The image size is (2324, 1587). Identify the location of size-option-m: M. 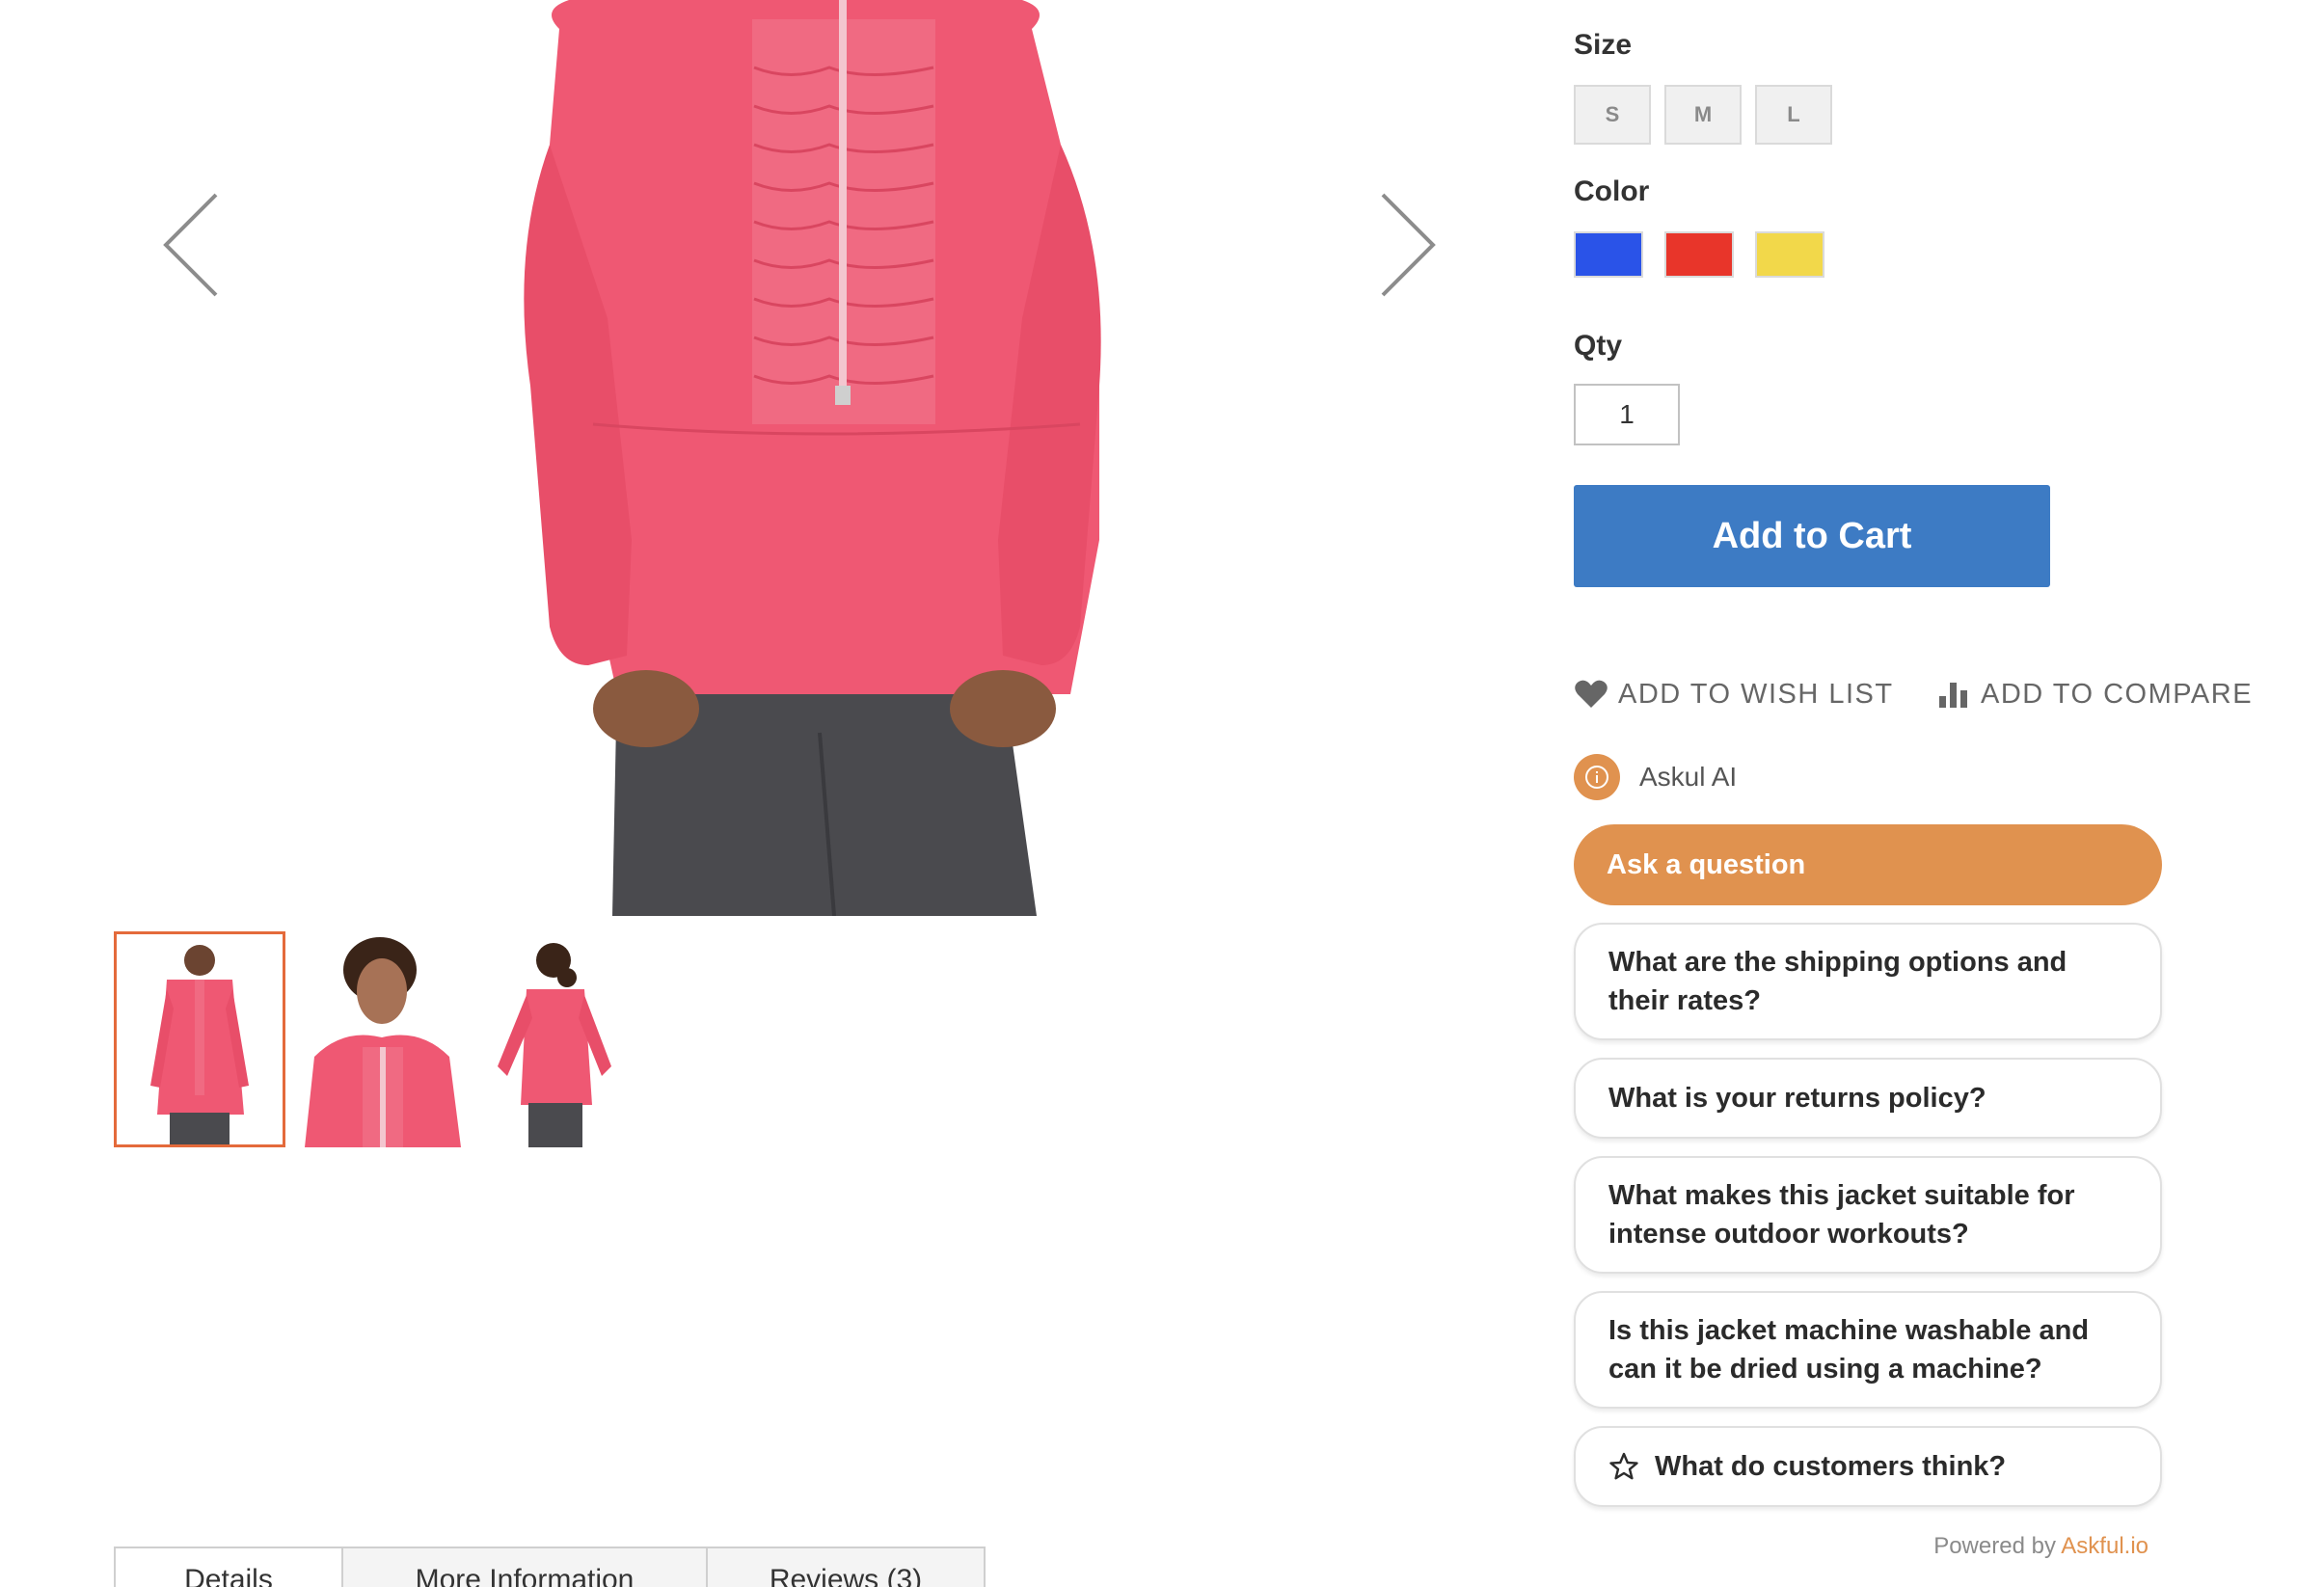
(1703, 115).